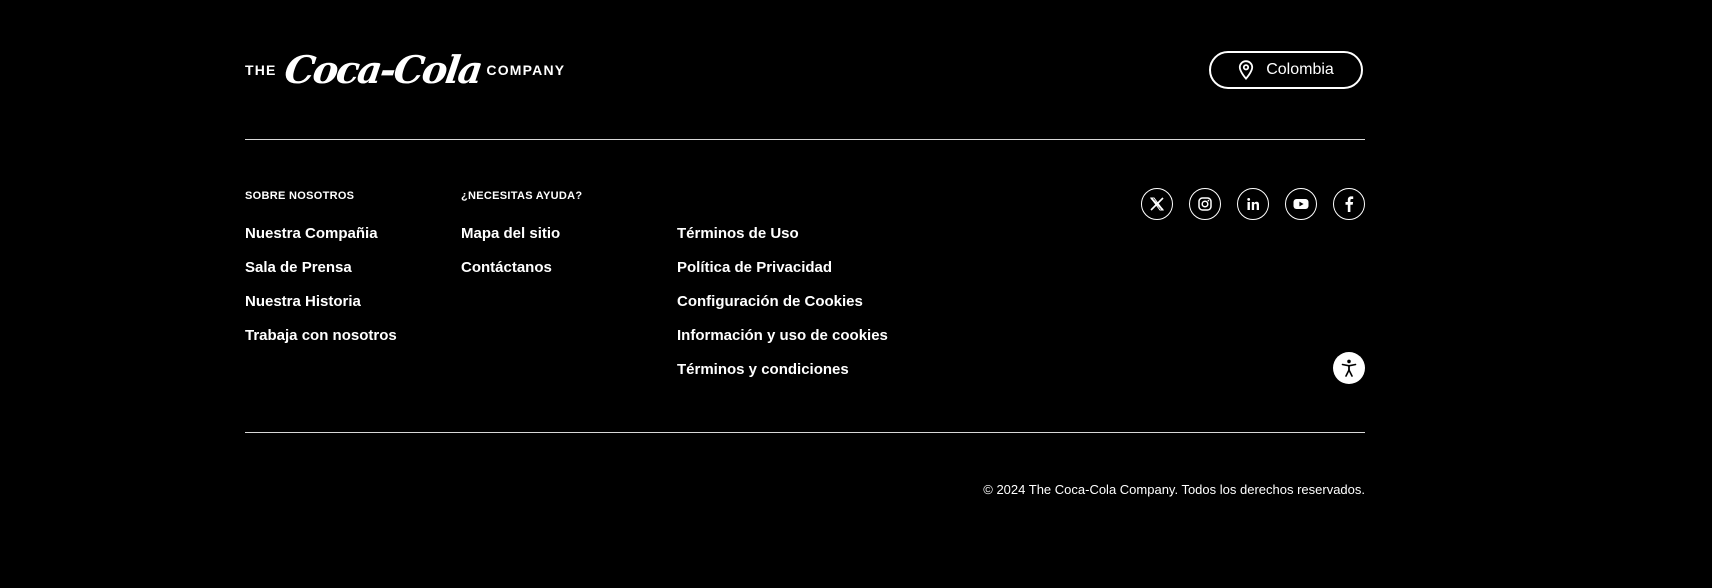  Describe the element at coordinates (321, 335) in the screenshot. I see `footer-link-trabaja-con-nosotros: Trabaja con nosotros` at that location.